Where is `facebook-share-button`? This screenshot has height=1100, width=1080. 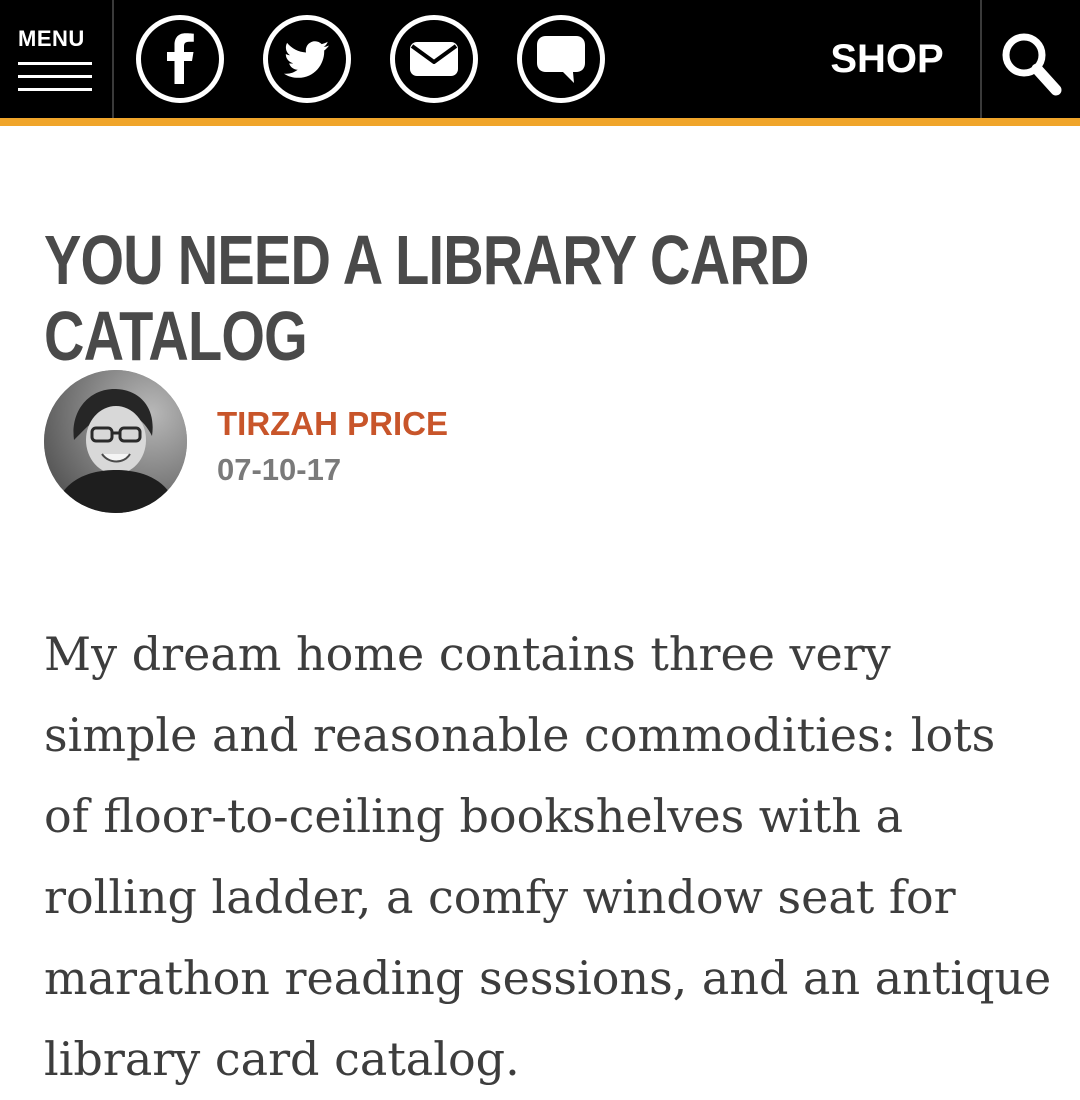 facebook-share-button is located at coordinates (180, 59).